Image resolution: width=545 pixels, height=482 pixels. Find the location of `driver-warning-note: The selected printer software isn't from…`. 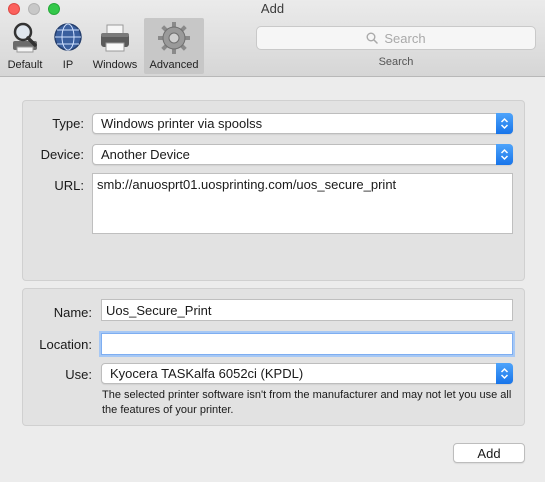

driver-warning-note: The selected printer software isn't from… is located at coordinates (307, 402).